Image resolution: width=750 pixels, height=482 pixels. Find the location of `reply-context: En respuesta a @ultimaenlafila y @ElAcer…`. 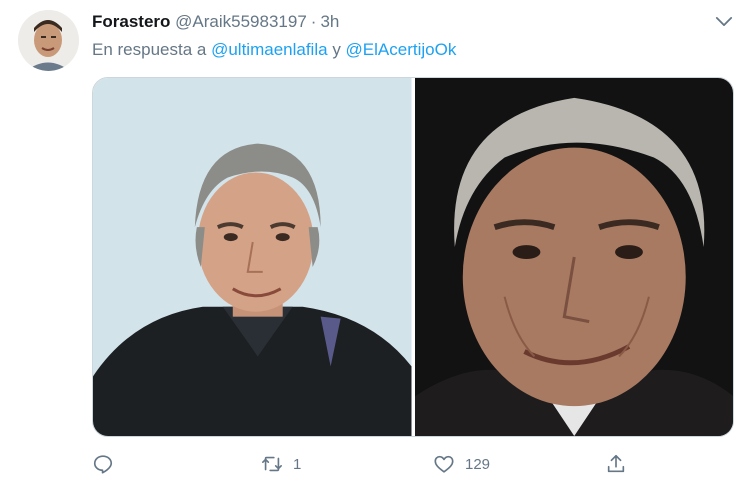

reply-context: En respuesta a @ultimaenlafila y @ElAcer… is located at coordinates (274, 50).